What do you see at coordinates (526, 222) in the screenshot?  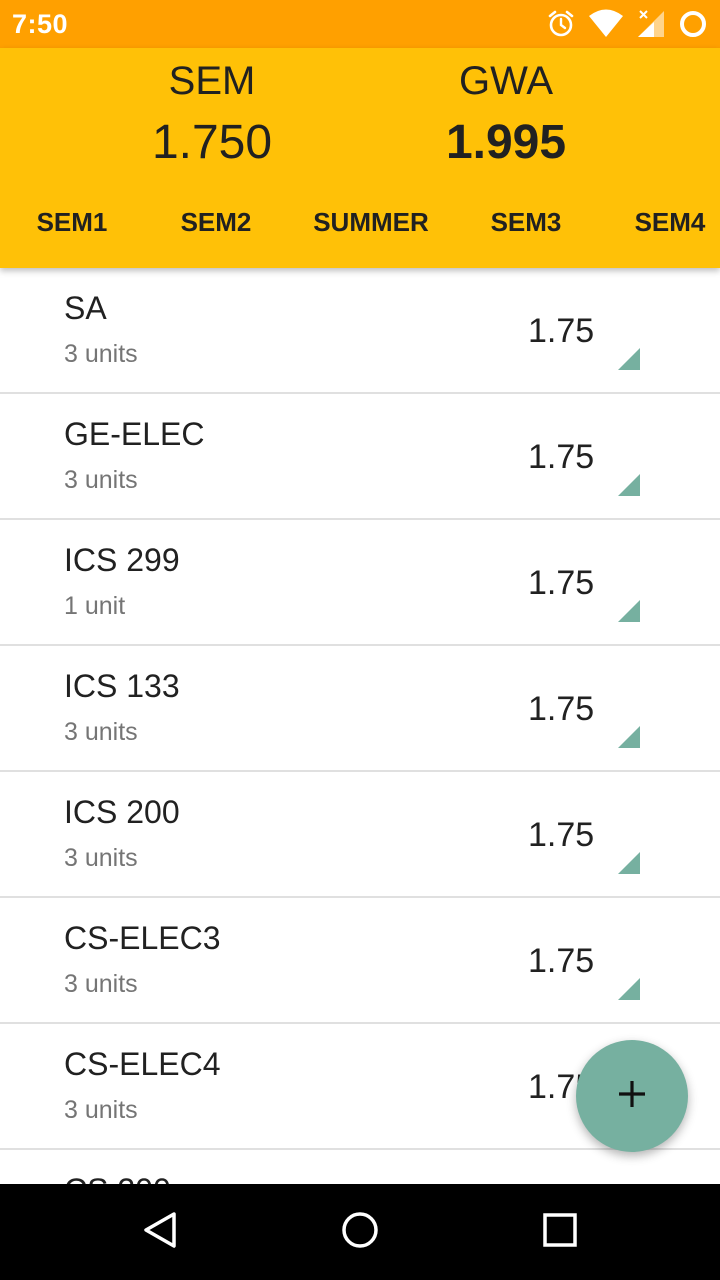 I see `tab-sem3: SEM3` at bounding box center [526, 222].